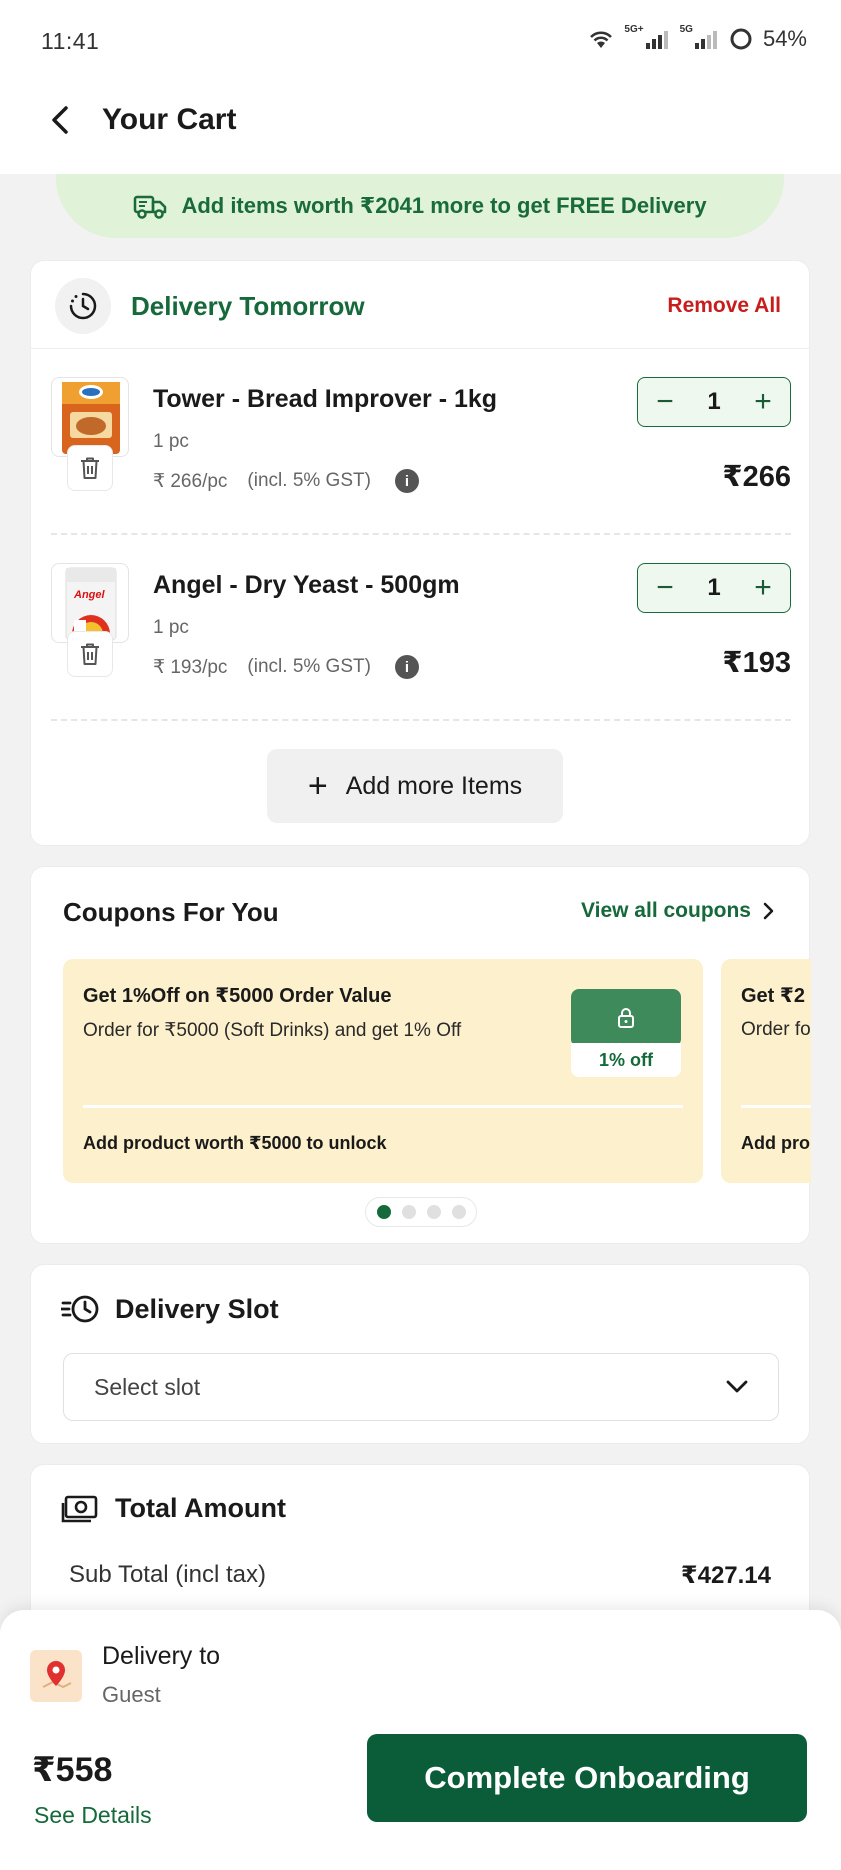 The height and width of the screenshot is (1870, 841). What do you see at coordinates (161, 1656) in the screenshot?
I see `delivery-to-label: Delivery to` at bounding box center [161, 1656].